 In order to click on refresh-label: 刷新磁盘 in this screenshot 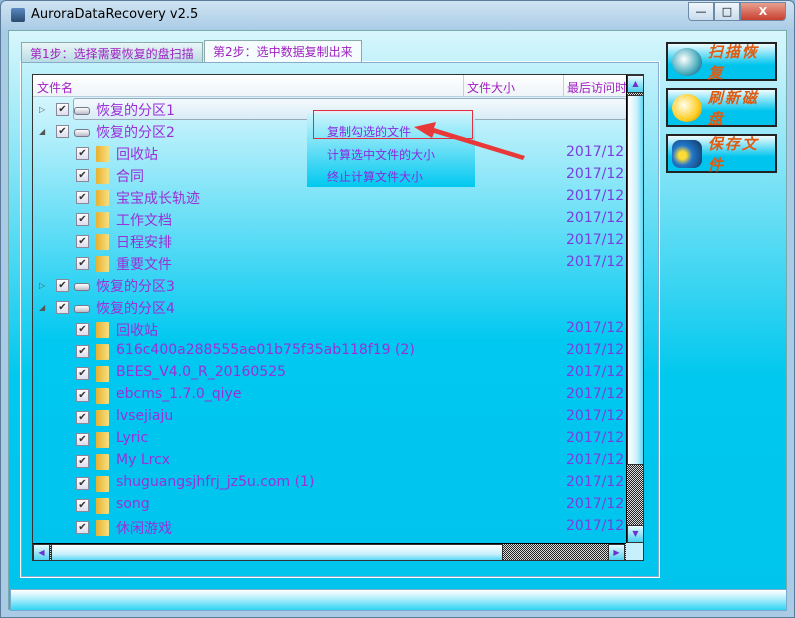, I will do `click(733, 108)`.